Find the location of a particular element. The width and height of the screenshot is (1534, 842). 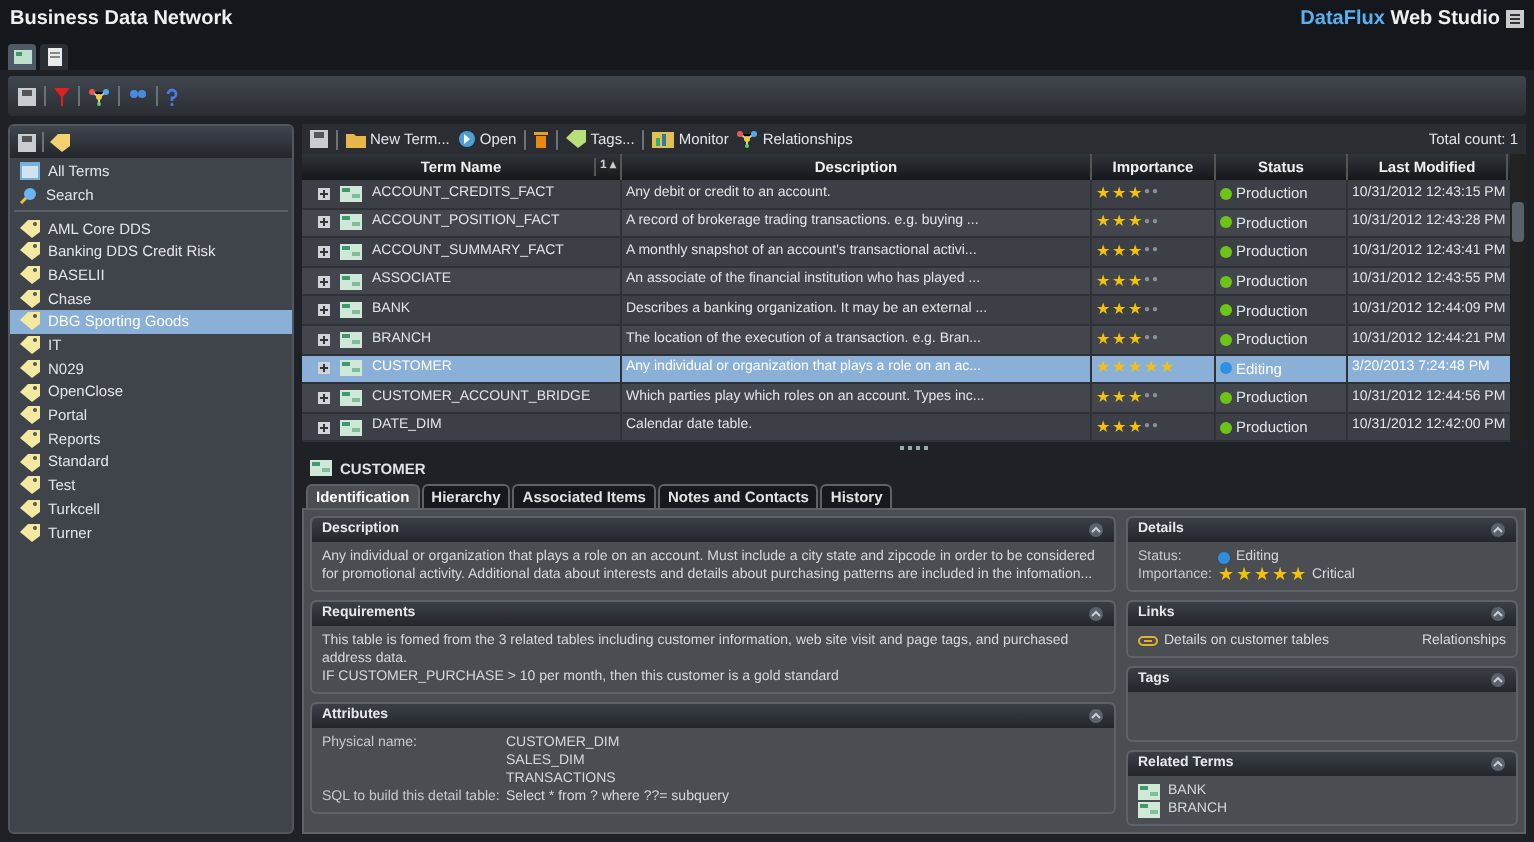

open-icon is located at coordinates (466, 139).